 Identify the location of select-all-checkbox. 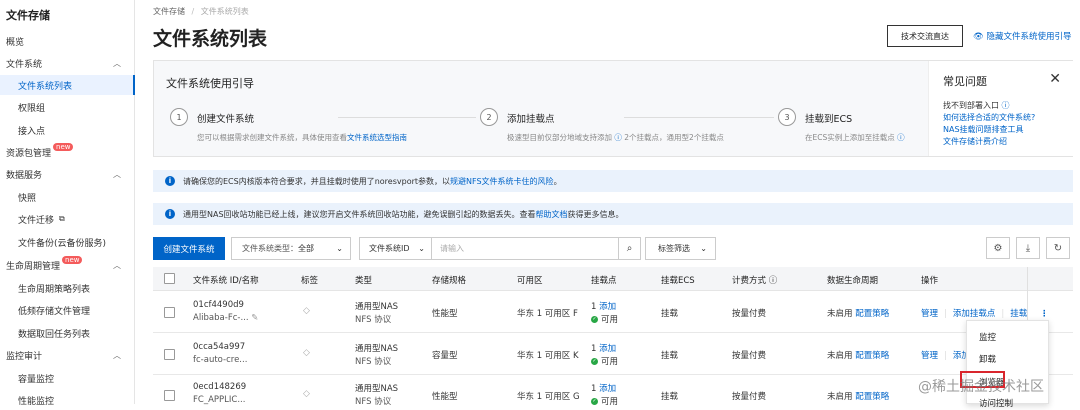
(169, 278).